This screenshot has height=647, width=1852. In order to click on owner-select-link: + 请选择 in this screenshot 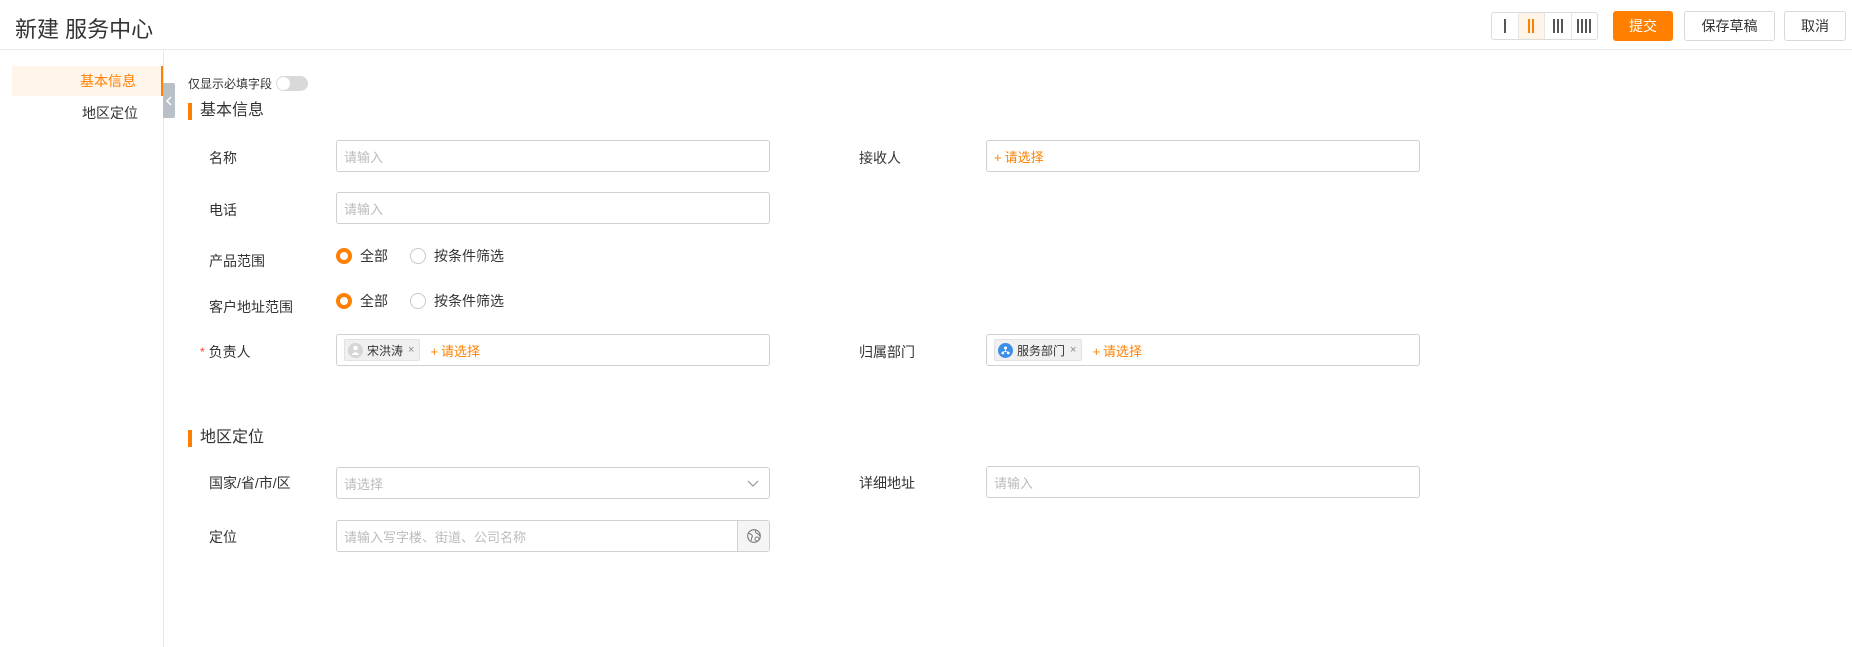, I will do `click(455, 350)`.